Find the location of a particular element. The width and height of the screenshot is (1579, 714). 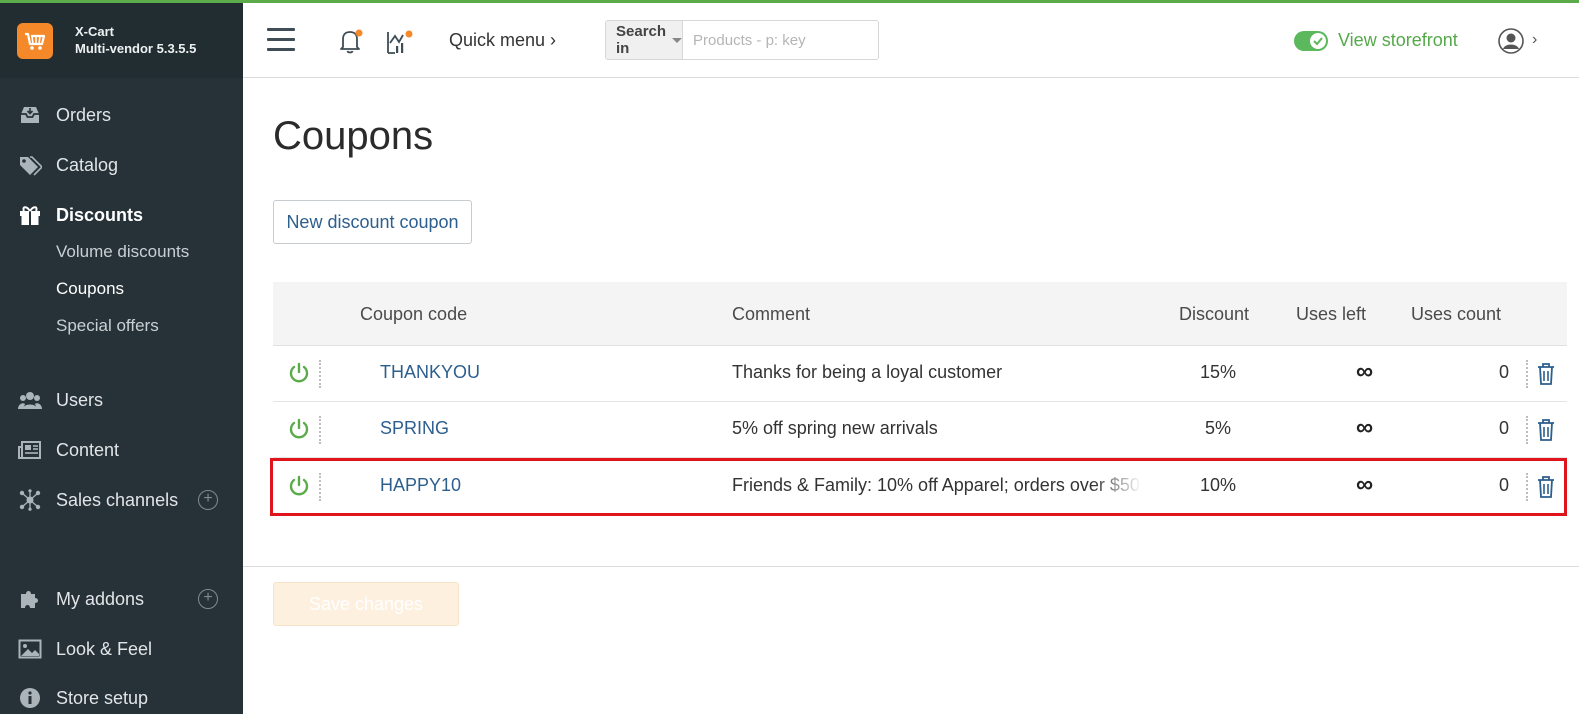

sidebar-item-store-setup: Store setup is located at coordinates (121, 696).